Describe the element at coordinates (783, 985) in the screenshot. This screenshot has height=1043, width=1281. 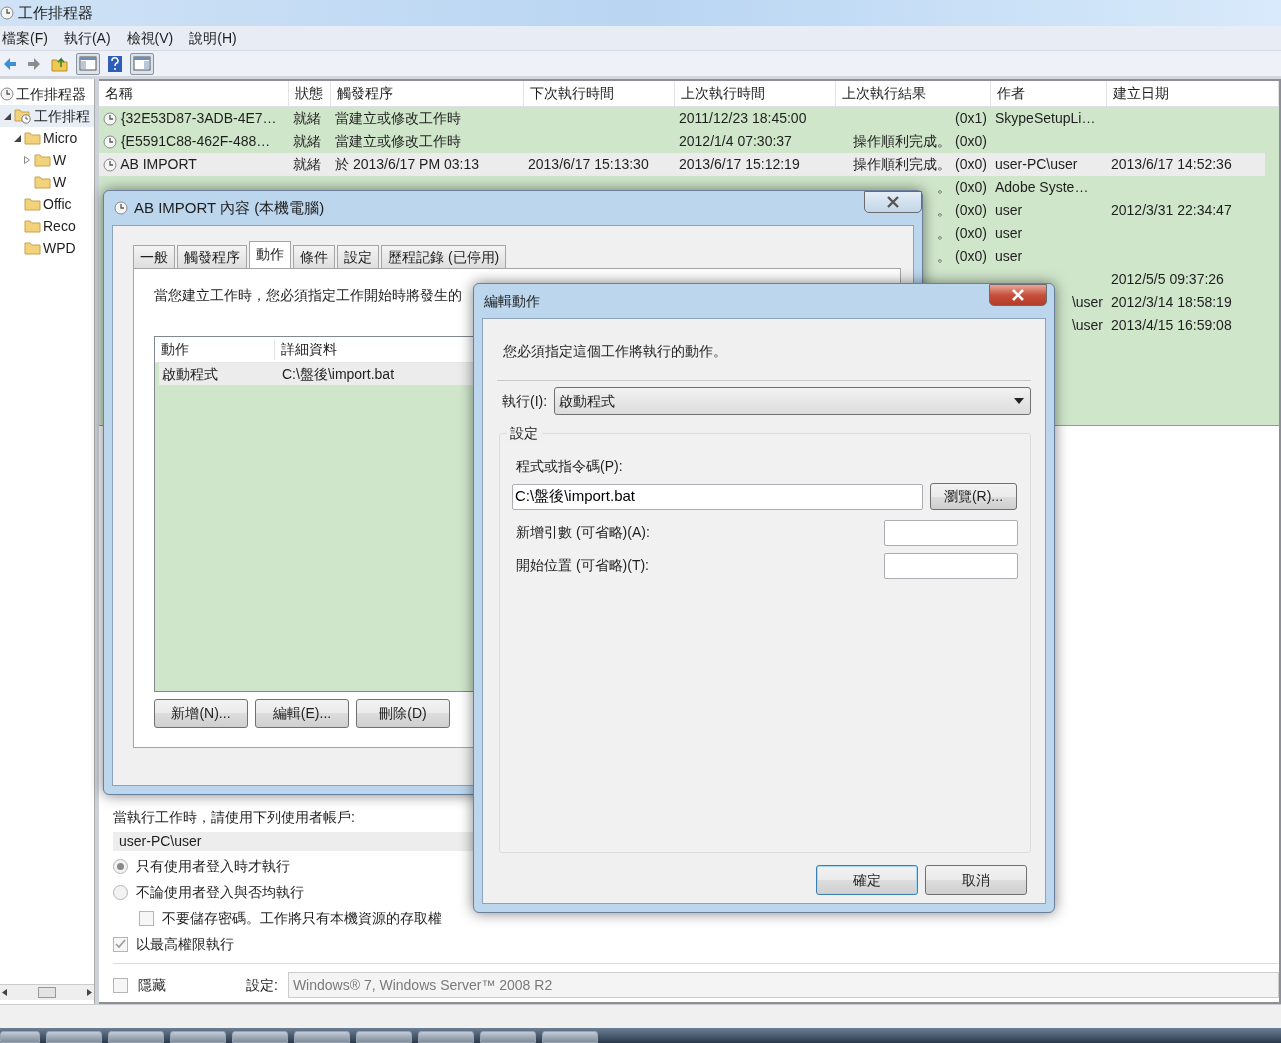
I see `configure-dropdown: Windows® 7, Windows Server™ 2008 R2` at that location.